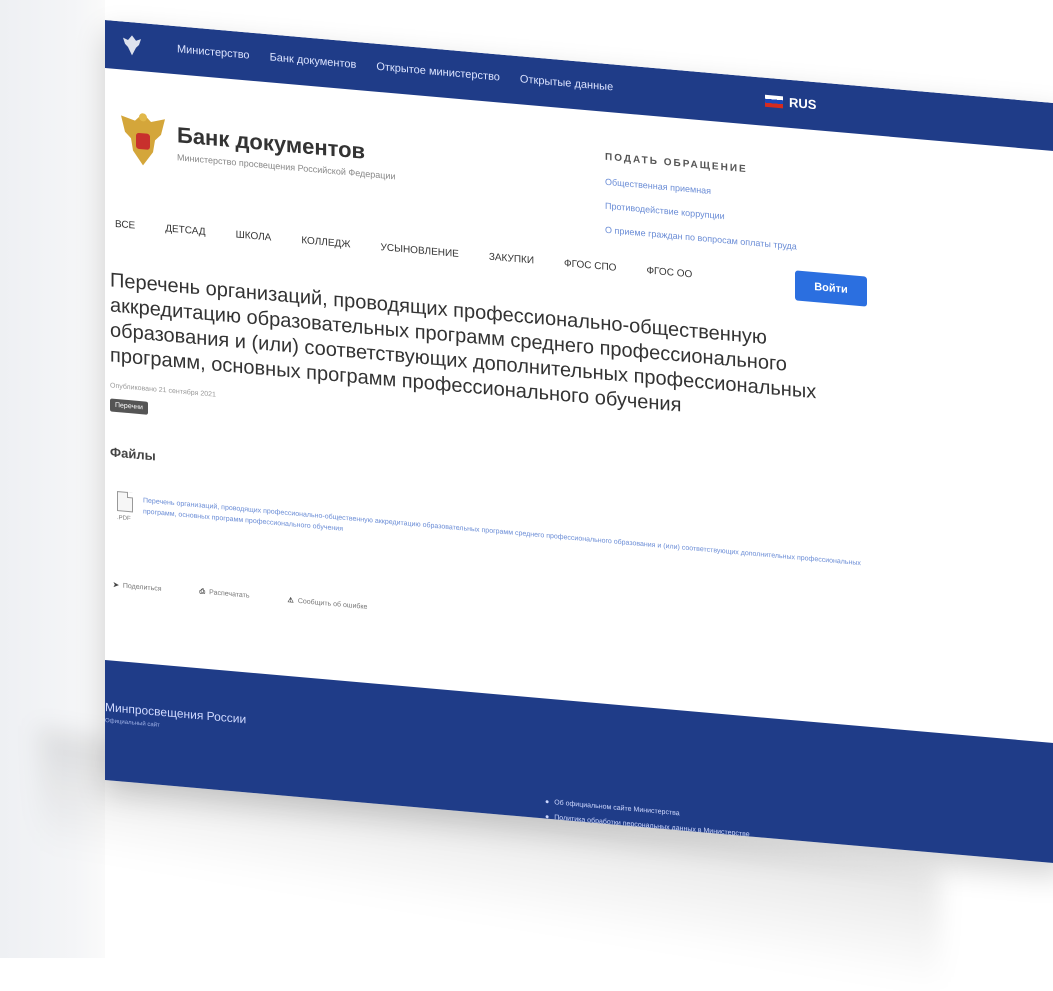  I want to click on share-action: ➤ Поделиться, so click(137, 587).